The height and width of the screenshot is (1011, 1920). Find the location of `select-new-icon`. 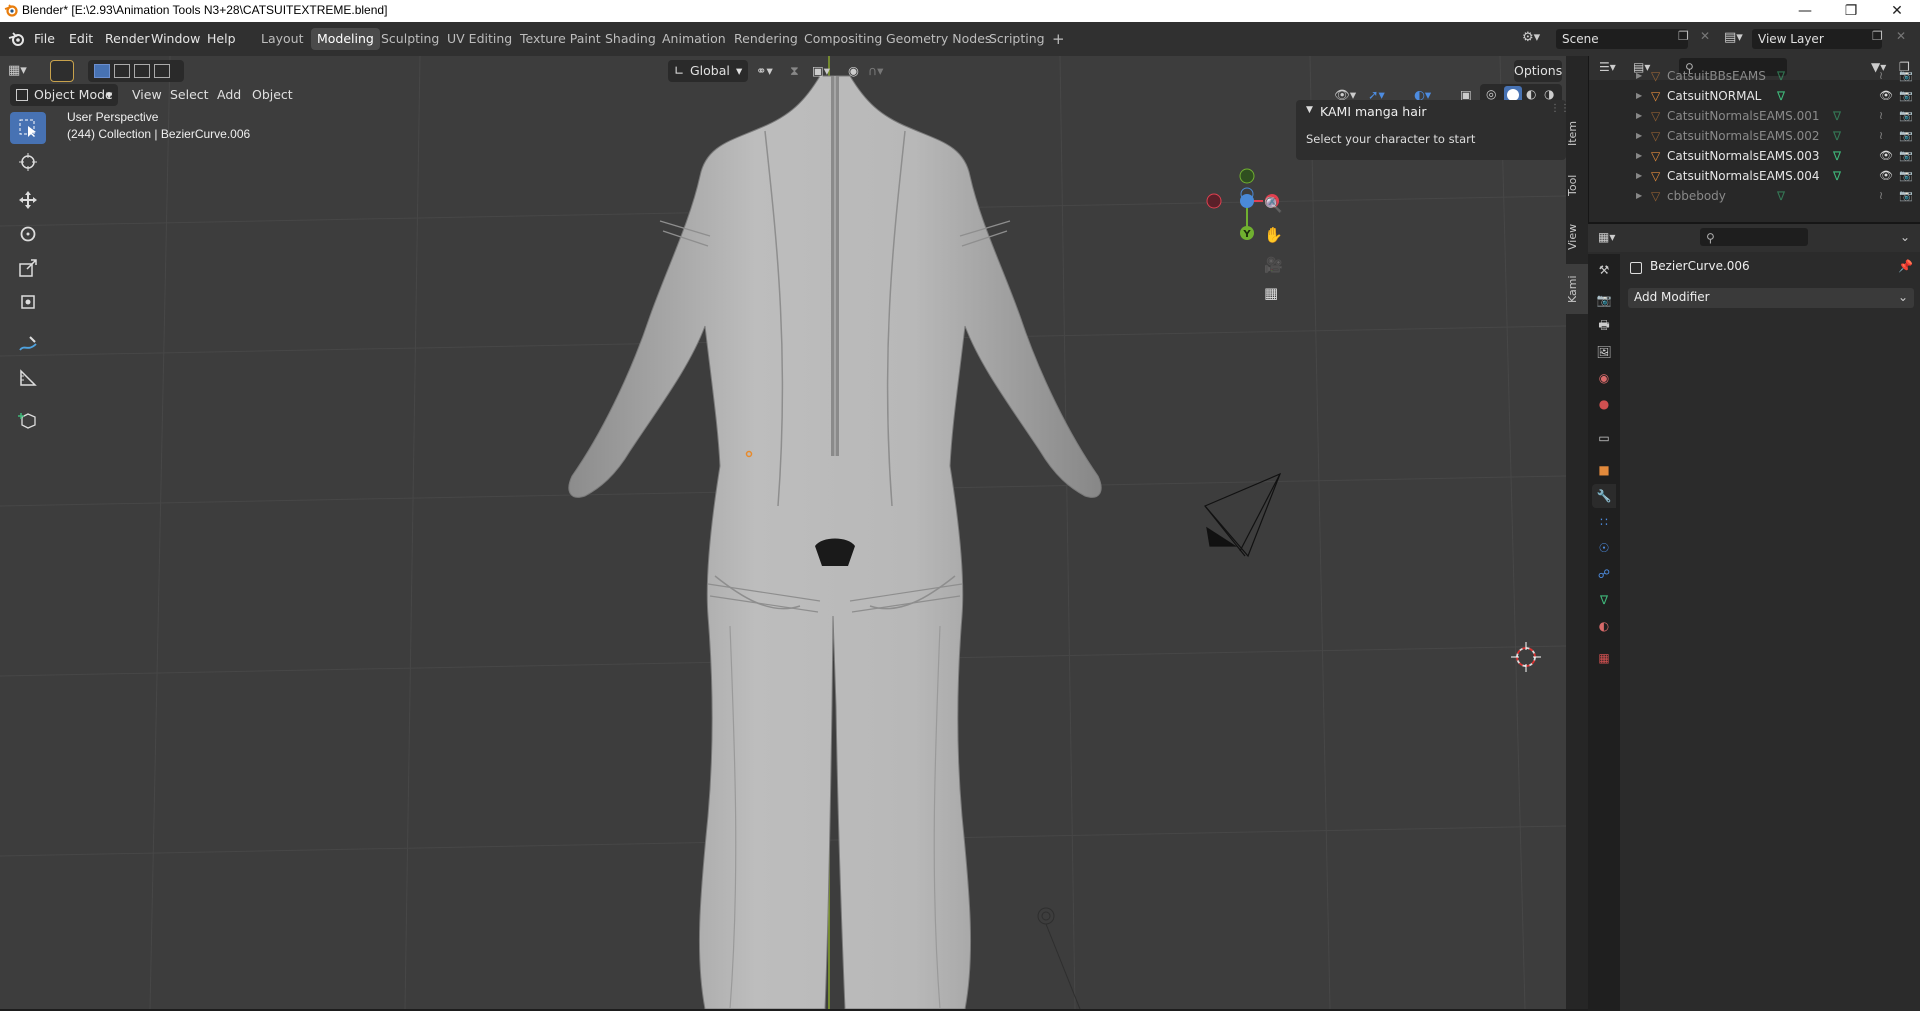

select-new-icon is located at coordinates (102, 71).